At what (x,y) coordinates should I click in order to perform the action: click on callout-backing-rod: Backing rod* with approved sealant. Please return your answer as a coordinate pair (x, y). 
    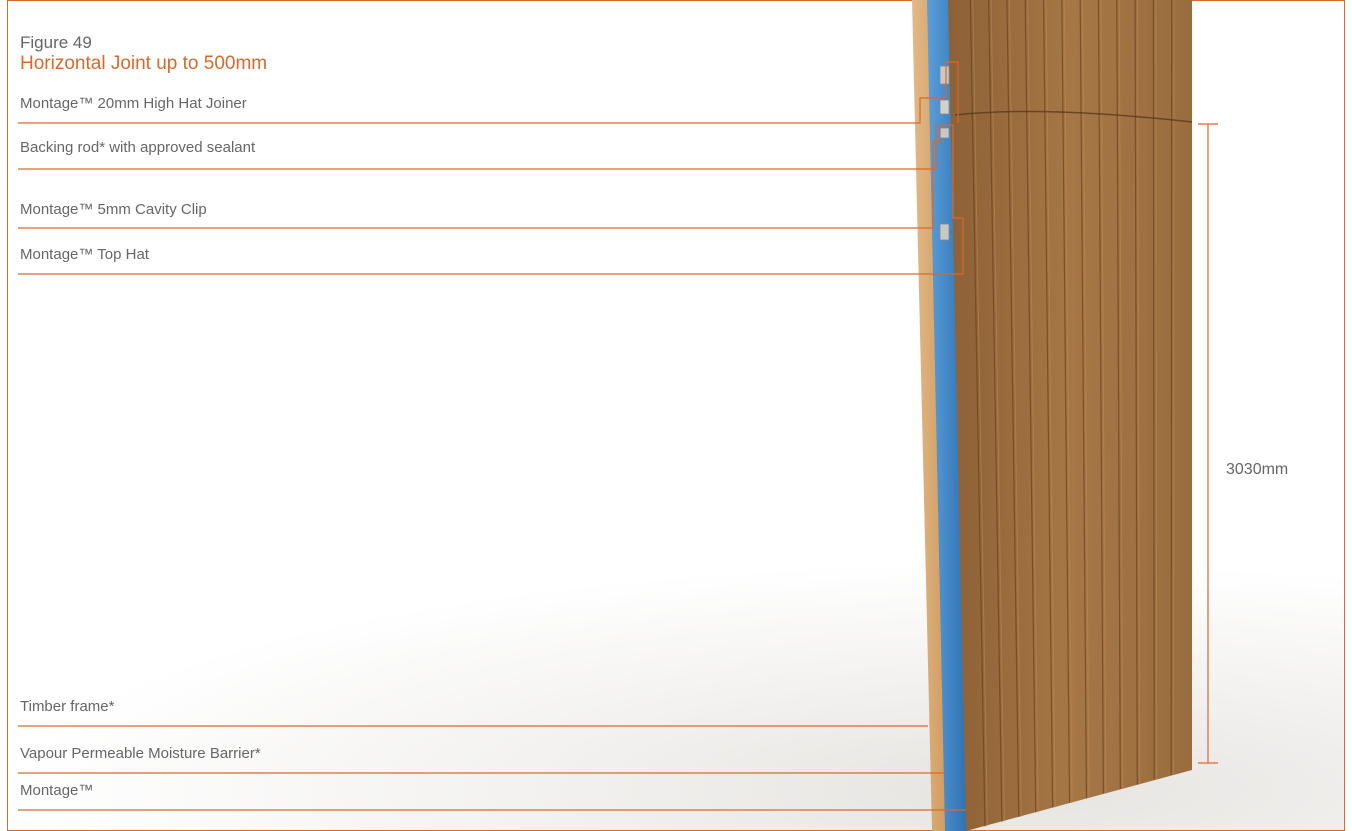
    Looking at the image, I should click on (138, 147).